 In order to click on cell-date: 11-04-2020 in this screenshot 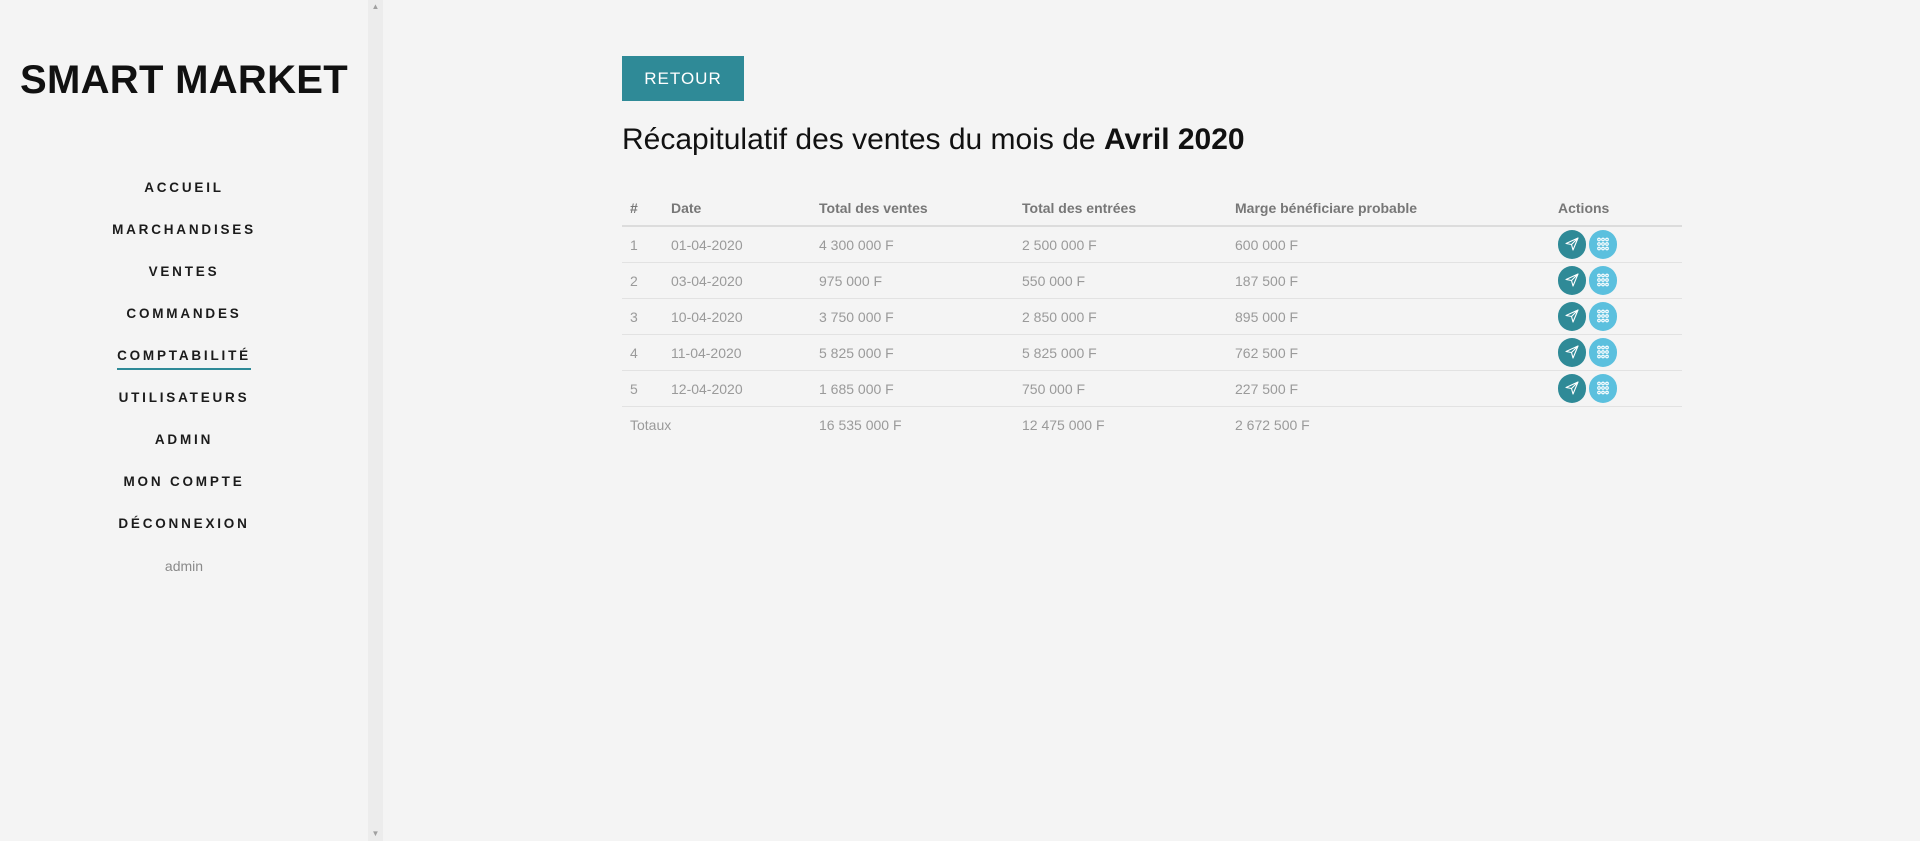, I will do `click(737, 352)`.